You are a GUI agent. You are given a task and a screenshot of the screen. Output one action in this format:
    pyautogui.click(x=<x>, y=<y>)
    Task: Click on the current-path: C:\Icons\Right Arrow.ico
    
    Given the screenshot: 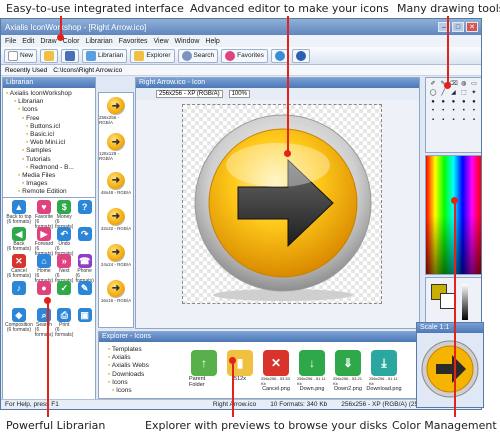 What is the action you would take?
    pyautogui.click(x=87, y=70)
    